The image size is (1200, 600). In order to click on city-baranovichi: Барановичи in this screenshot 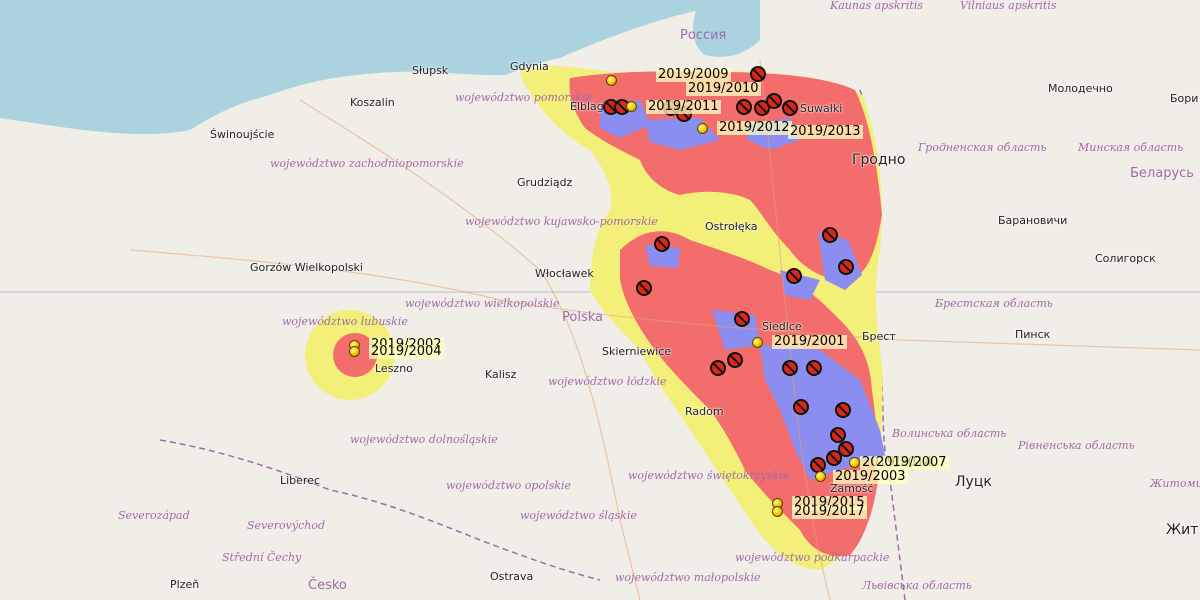, I will do `click(1033, 220)`.